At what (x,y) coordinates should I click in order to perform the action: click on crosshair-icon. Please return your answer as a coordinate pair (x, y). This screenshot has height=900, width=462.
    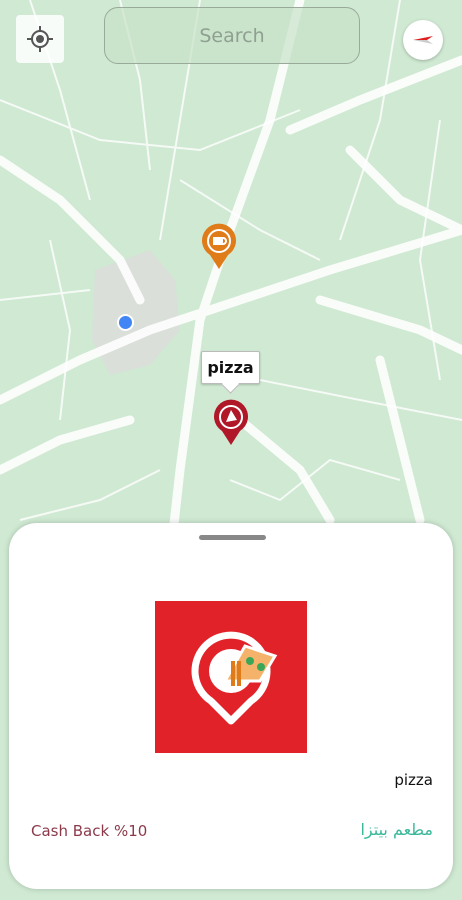
    Looking at the image, I should click on (40, 39).